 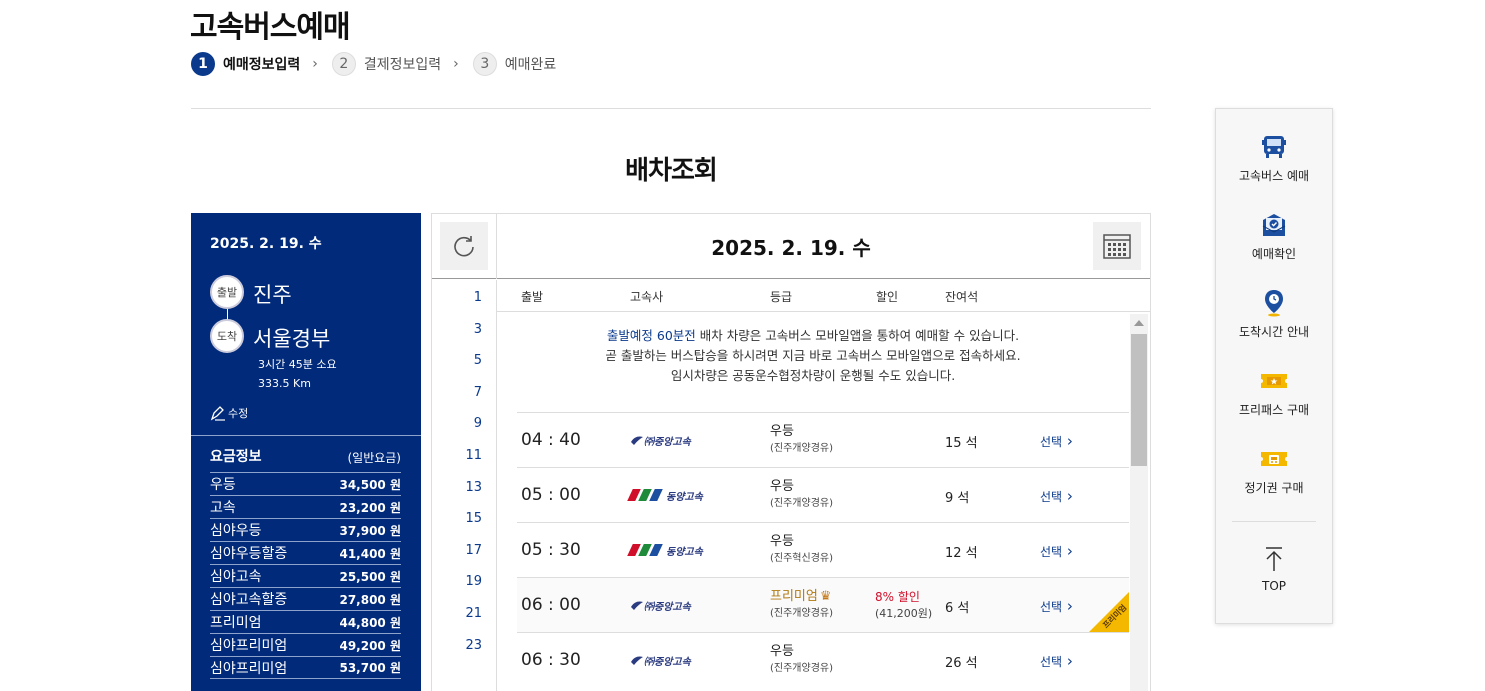 What do you see at coordinates (1139, 323) in the screenshot?
I see `scroll-up-icon` at bounding box center [1139, 323].